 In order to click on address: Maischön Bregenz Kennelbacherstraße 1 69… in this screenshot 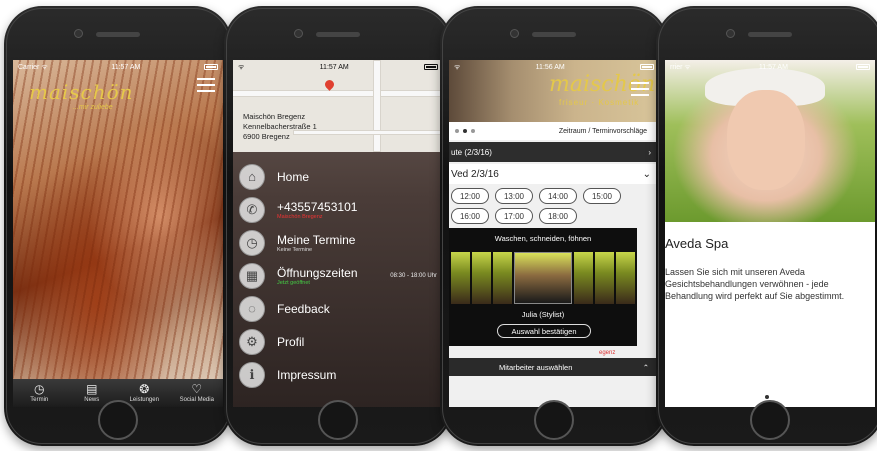, I will do `click(280, 126)`.